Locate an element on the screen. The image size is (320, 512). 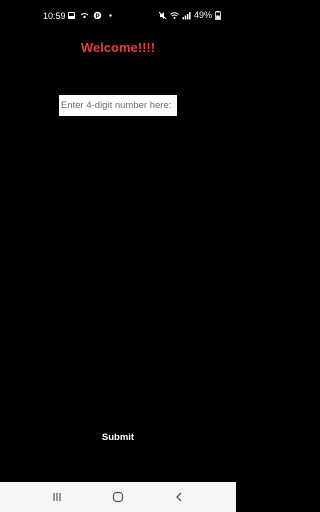
home-icon is located at coordinates (118, 497).